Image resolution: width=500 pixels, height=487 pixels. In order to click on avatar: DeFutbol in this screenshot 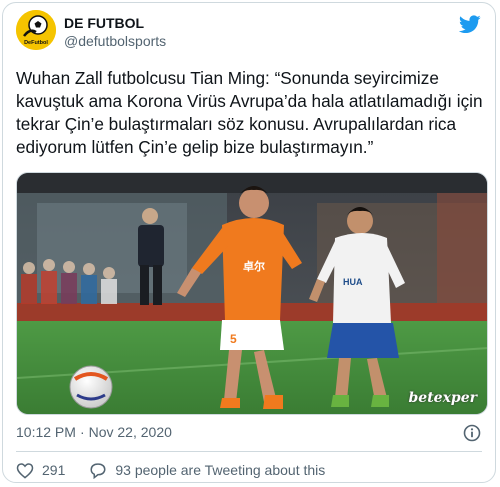, I will do `click(36, 30)`.